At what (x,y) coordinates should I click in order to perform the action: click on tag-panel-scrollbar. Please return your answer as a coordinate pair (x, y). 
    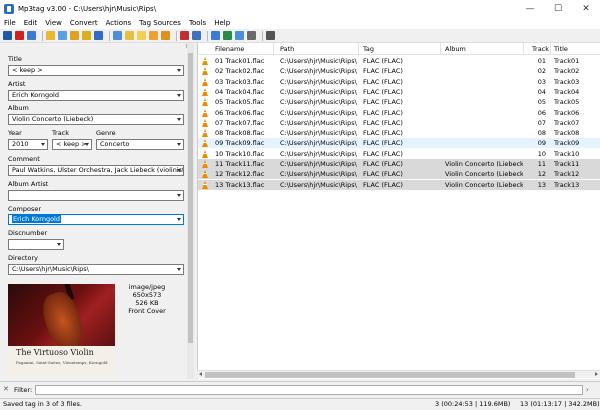
    Looking at the image, I should click on (190, 211).